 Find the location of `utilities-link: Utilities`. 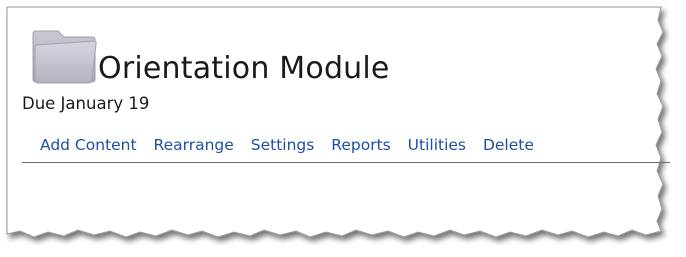

utilities-link: Utilities is located at coordinates (437, 145).